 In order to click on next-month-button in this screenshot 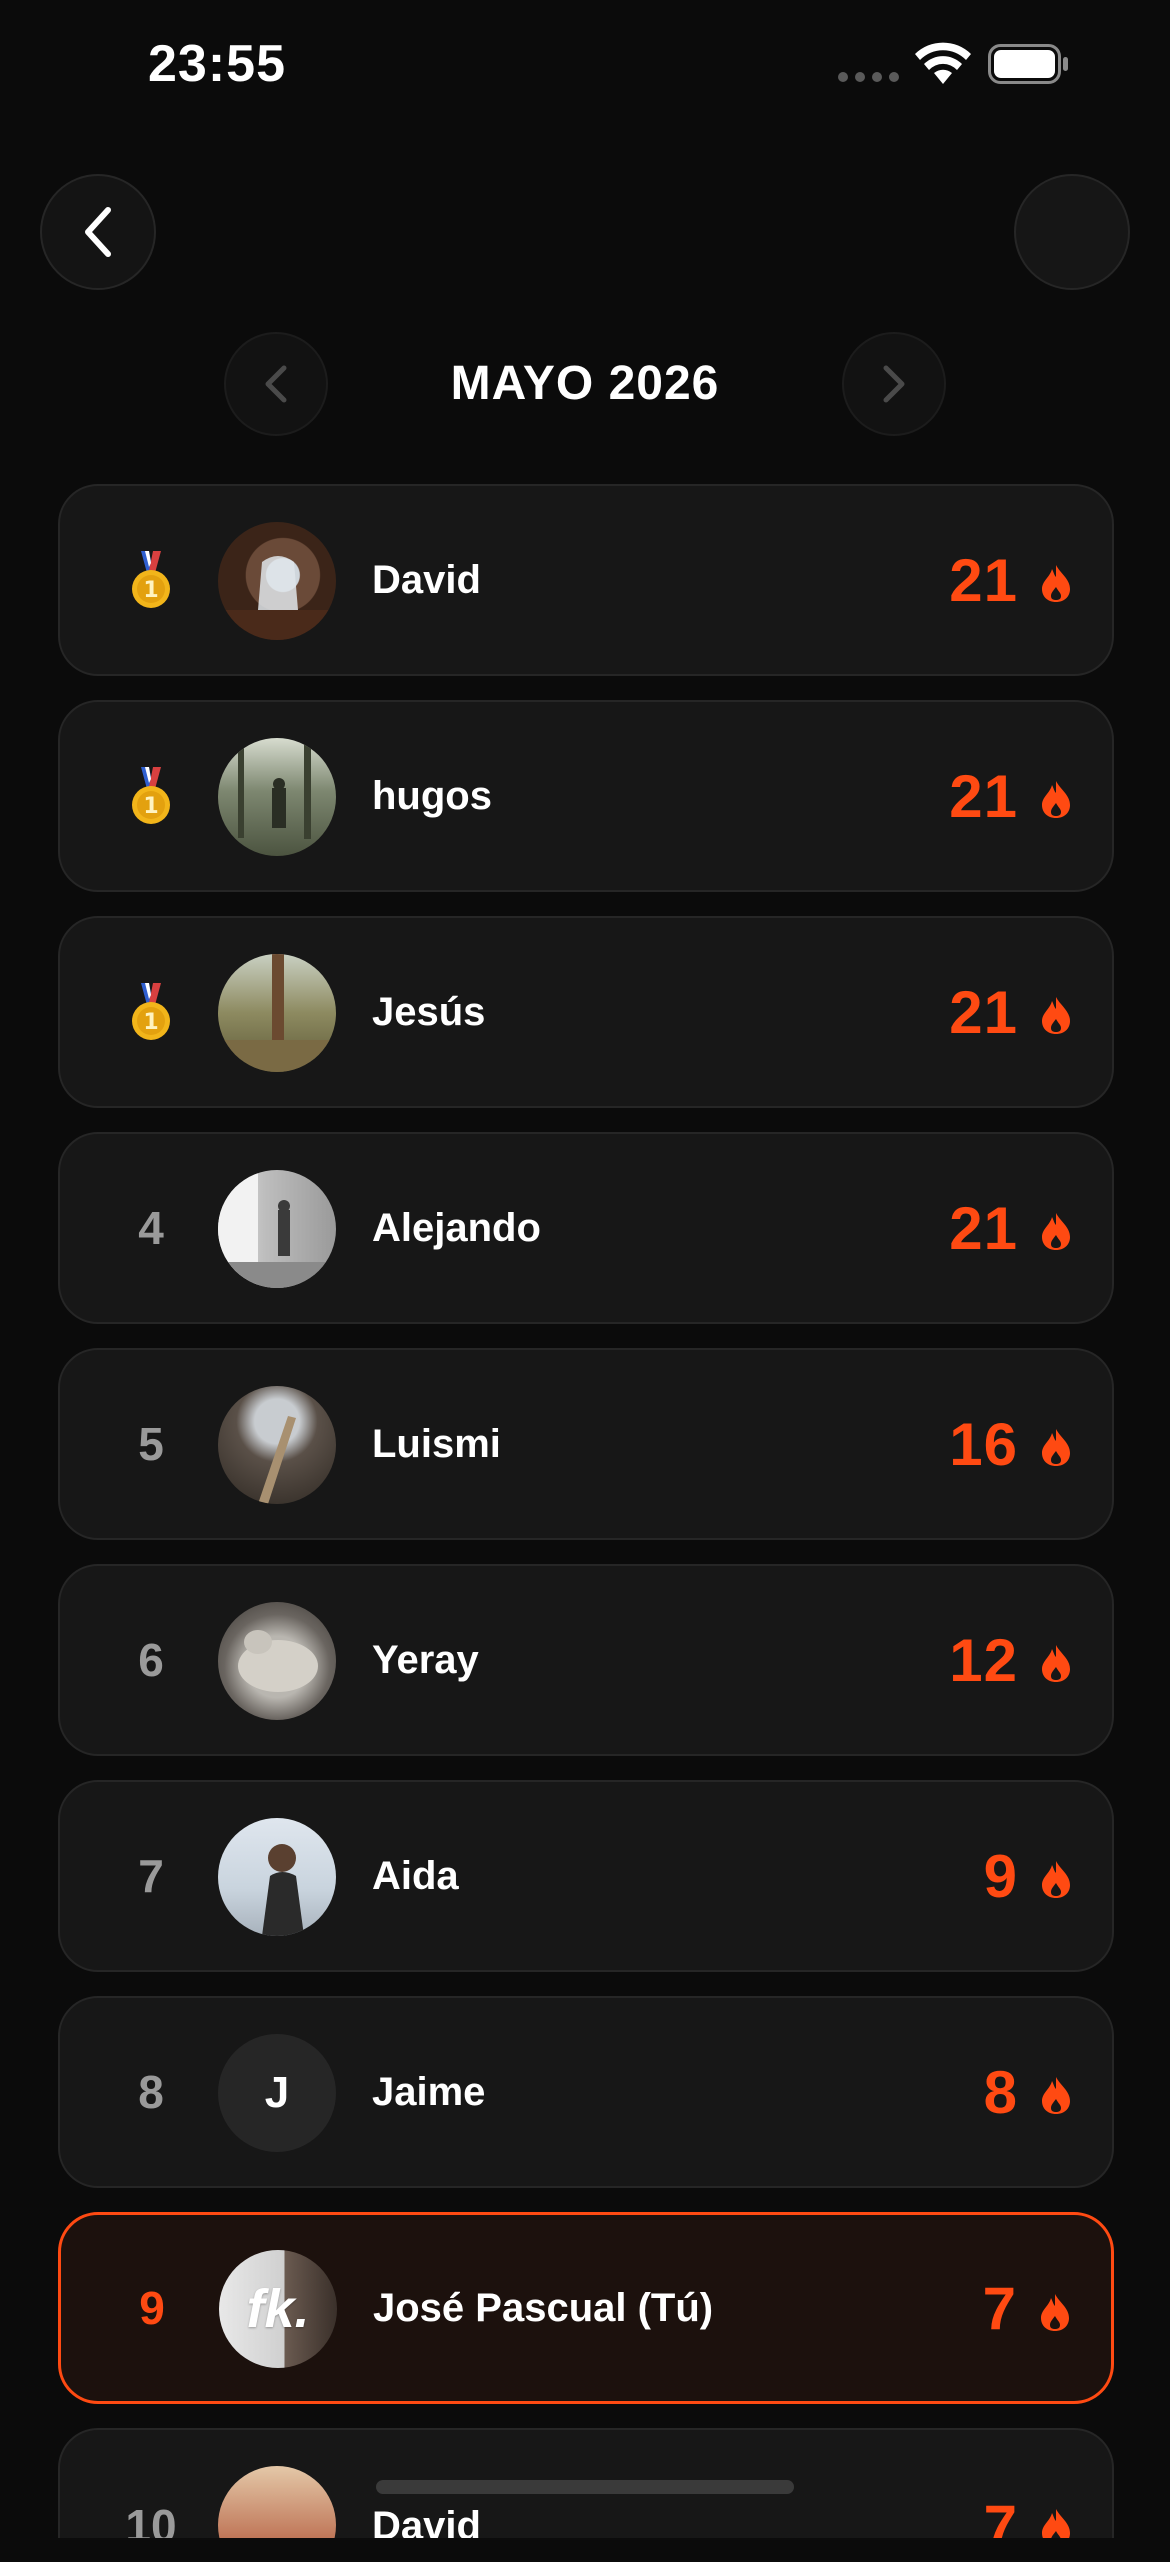, I will do `click(894, 384)`.